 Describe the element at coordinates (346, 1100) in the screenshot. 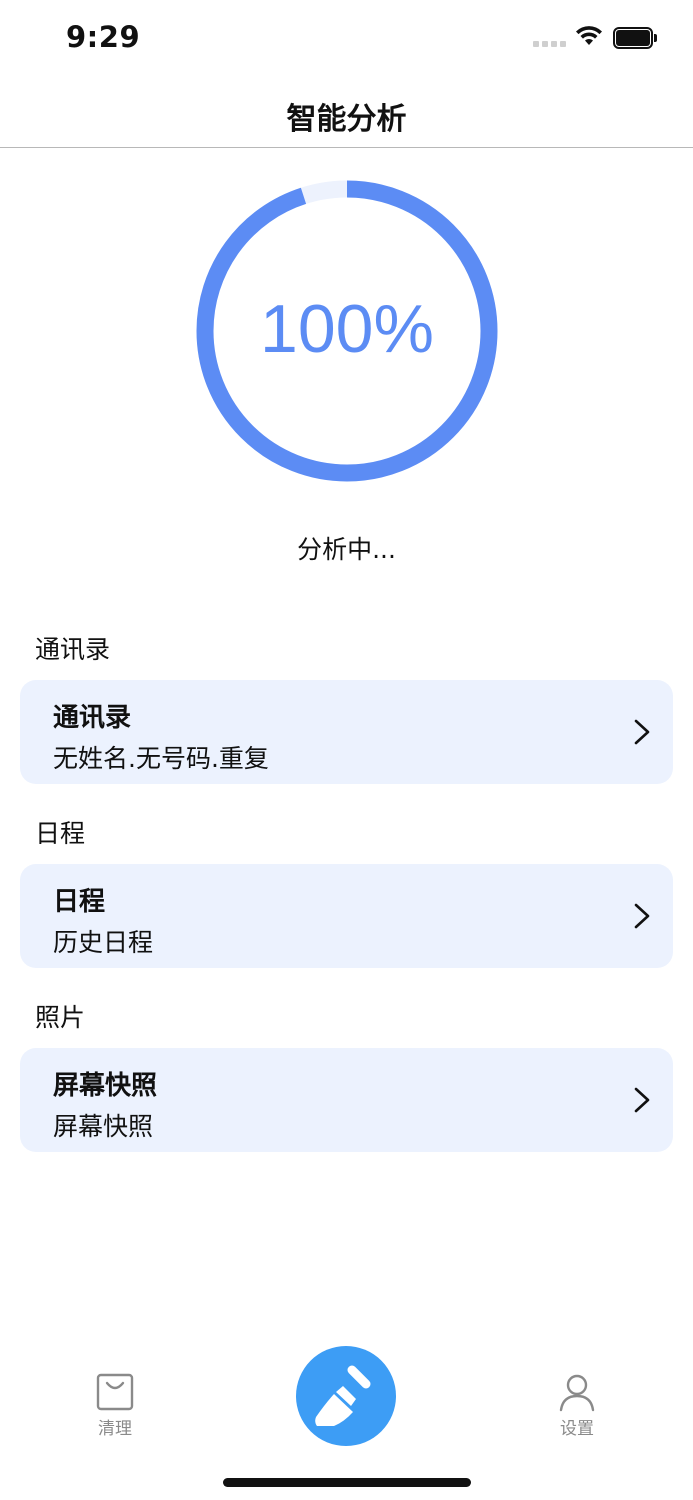

I see `screenshots-card: 屏幕快照 屏幕快照` at that location.